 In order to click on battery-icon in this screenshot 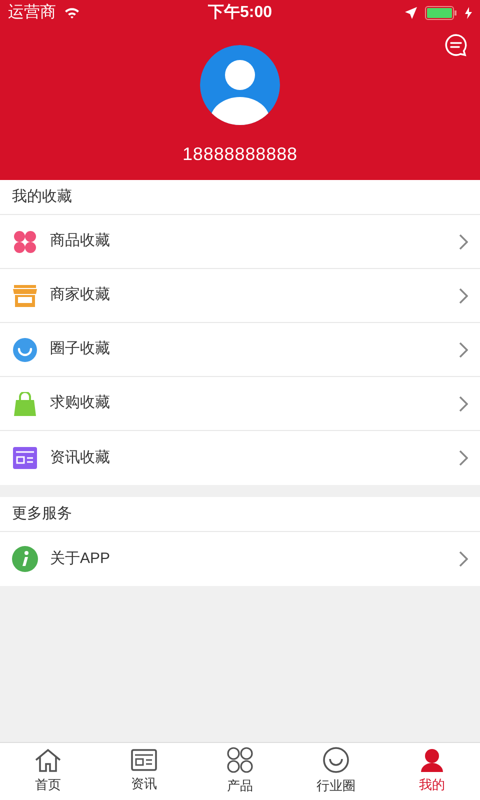, I will do `click(441, 13)`.